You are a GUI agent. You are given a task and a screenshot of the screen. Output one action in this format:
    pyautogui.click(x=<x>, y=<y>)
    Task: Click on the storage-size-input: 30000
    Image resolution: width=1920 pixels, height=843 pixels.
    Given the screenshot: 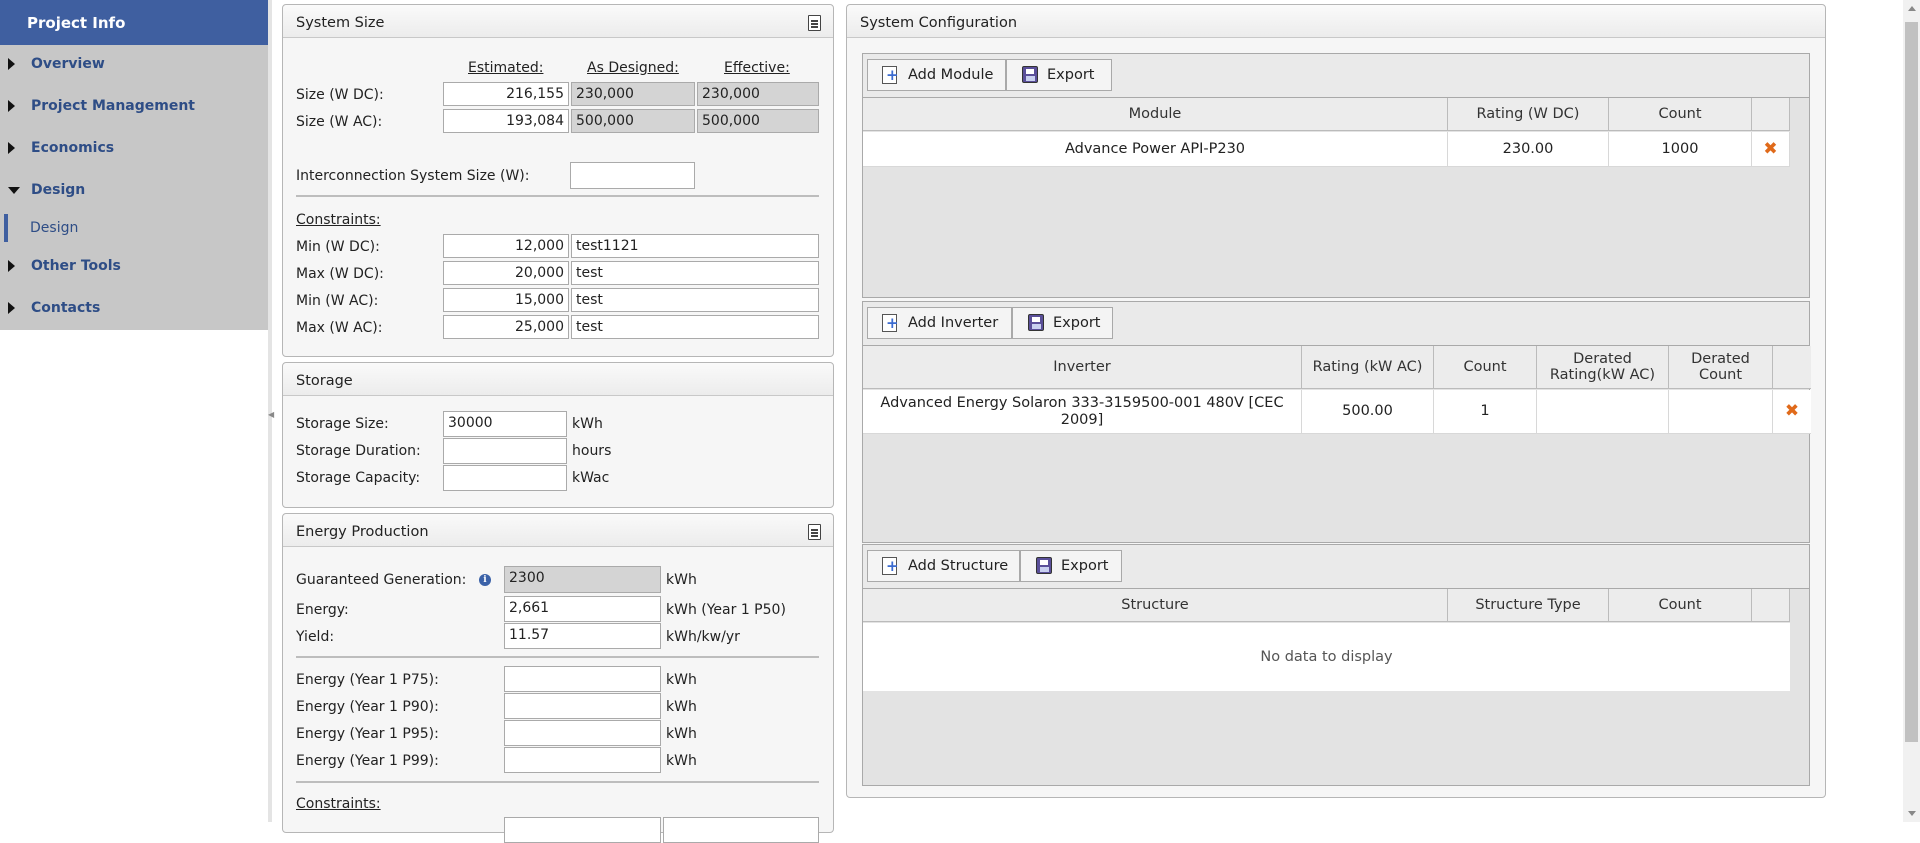 What is the action you would take?
    pyautogui.click(x=505, y=424)
    